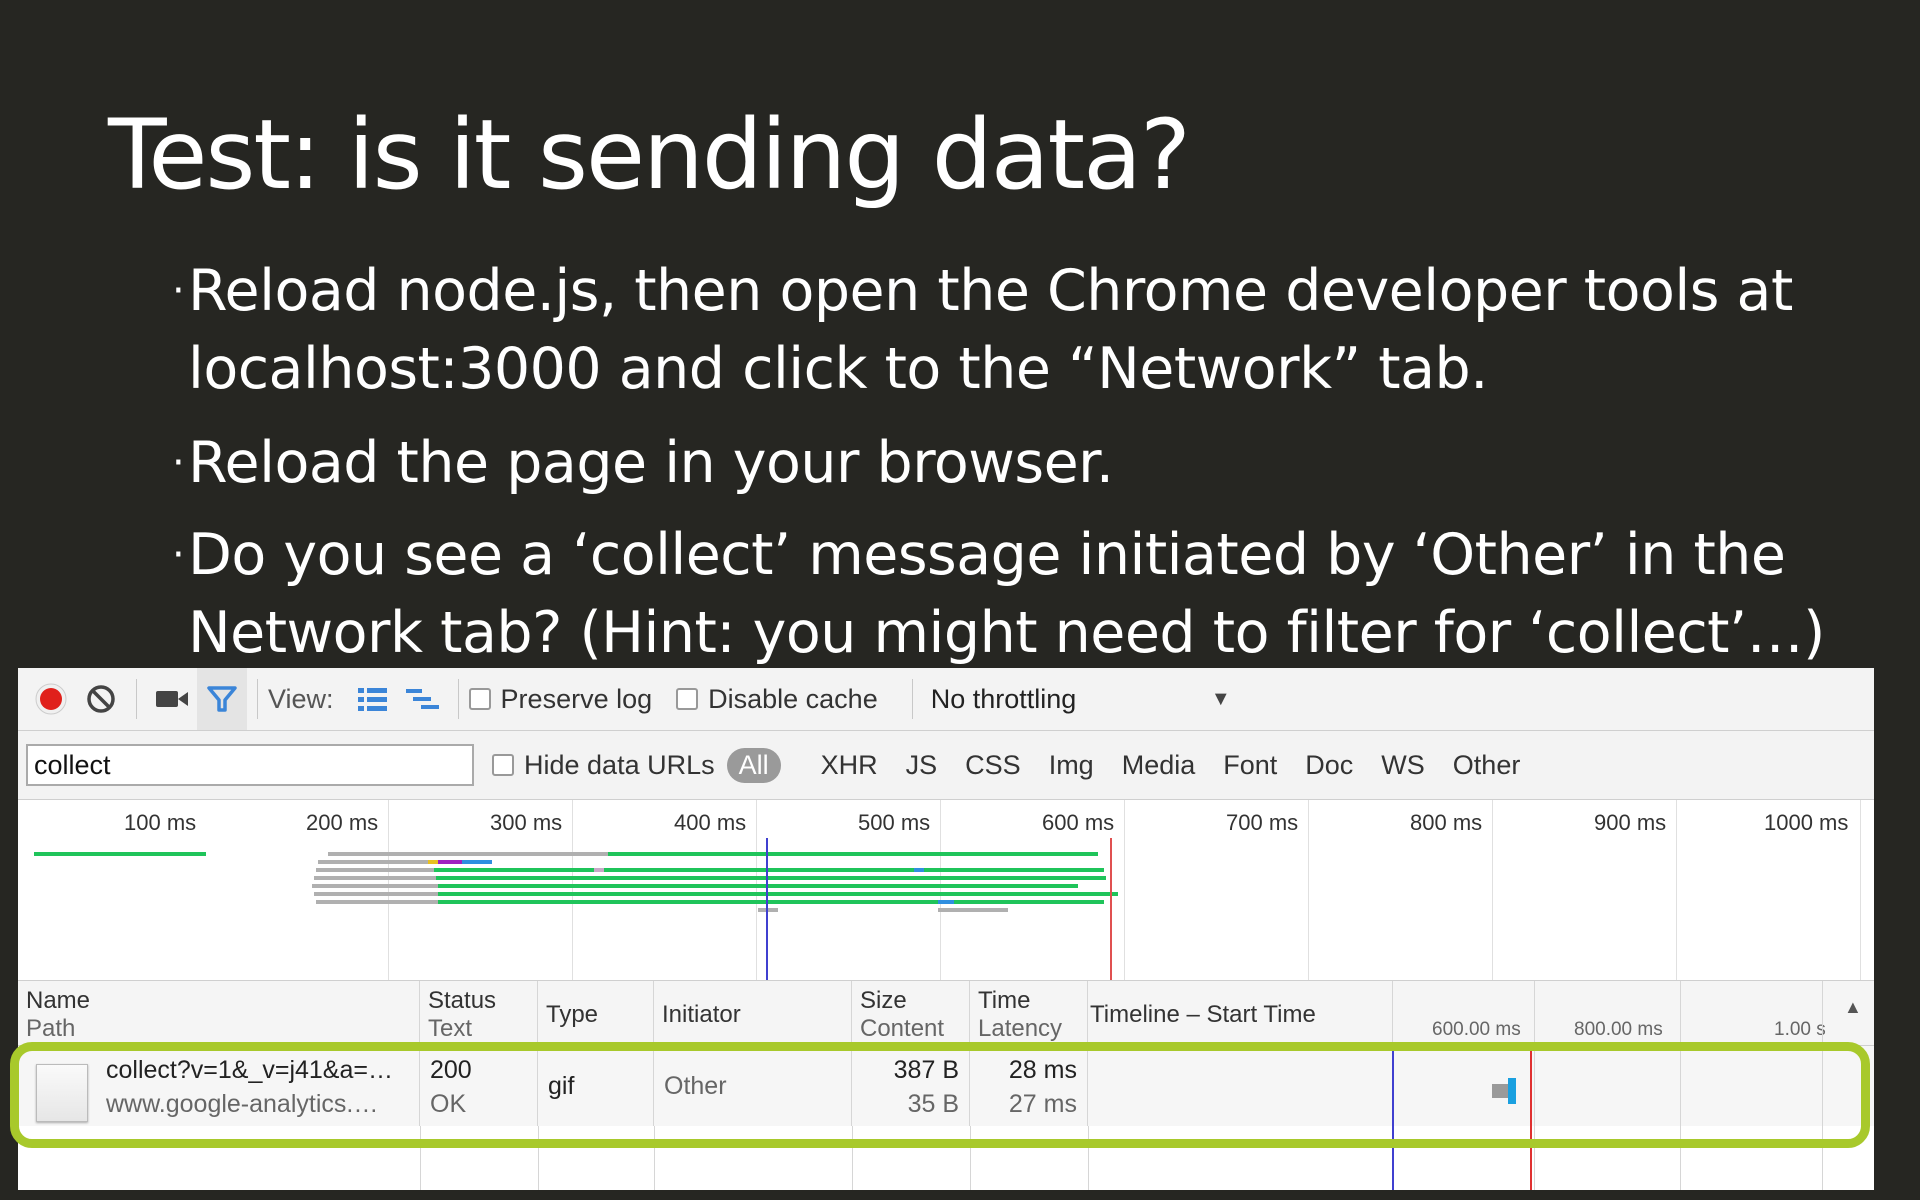  What do you see at coordinates (222, 699) in the screenshot?
I see `filter-toggle-button` at bounding box center [222, 699].